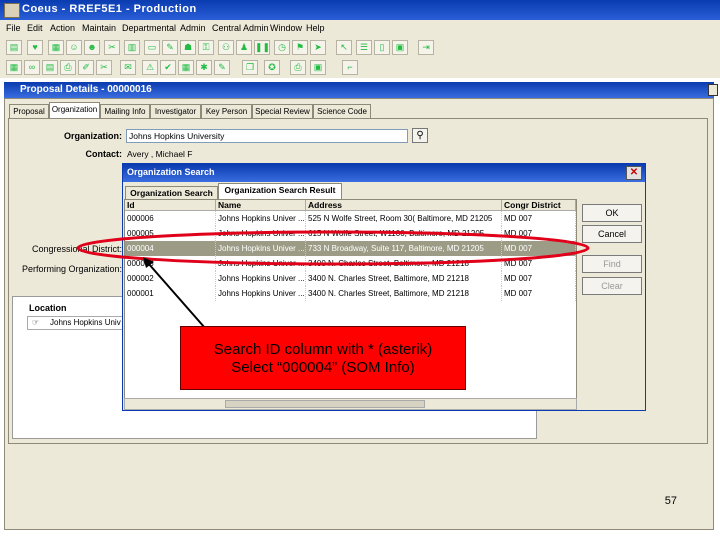  Describe the element at coordinates (323, 367) in the screenshot. I see `annotation-line-2: Select “000004” (SOM Info)` at that location.